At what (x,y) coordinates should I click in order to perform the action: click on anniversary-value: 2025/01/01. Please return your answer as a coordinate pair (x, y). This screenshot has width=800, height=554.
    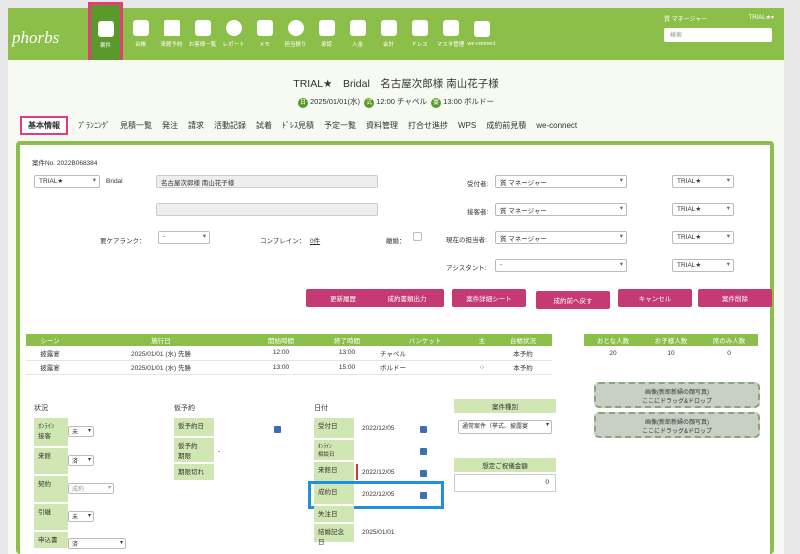
    Looking at the image, I should click on (378, 532).